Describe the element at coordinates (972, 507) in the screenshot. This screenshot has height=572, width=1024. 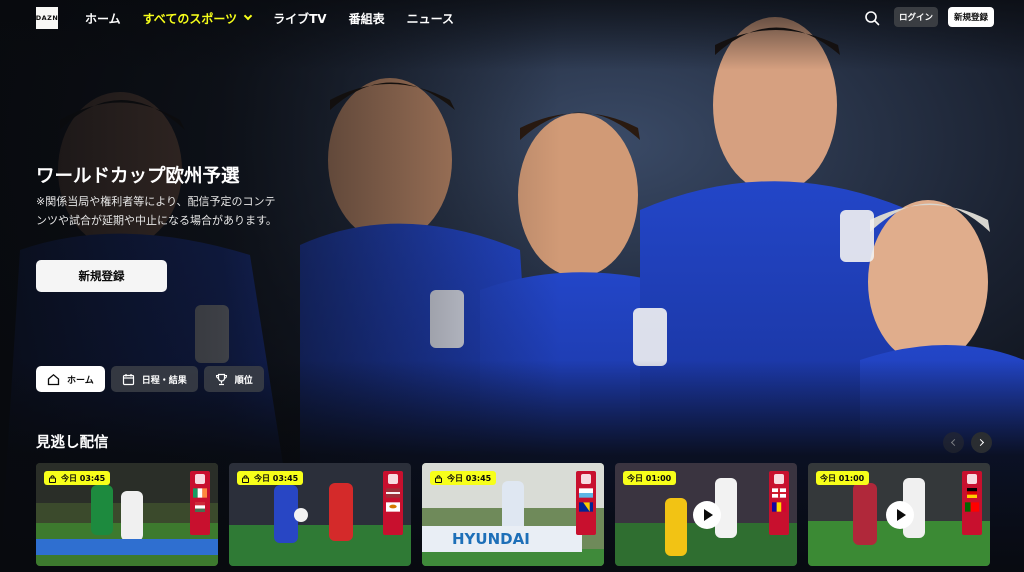
I see `portugal-flag-icon` at that location.